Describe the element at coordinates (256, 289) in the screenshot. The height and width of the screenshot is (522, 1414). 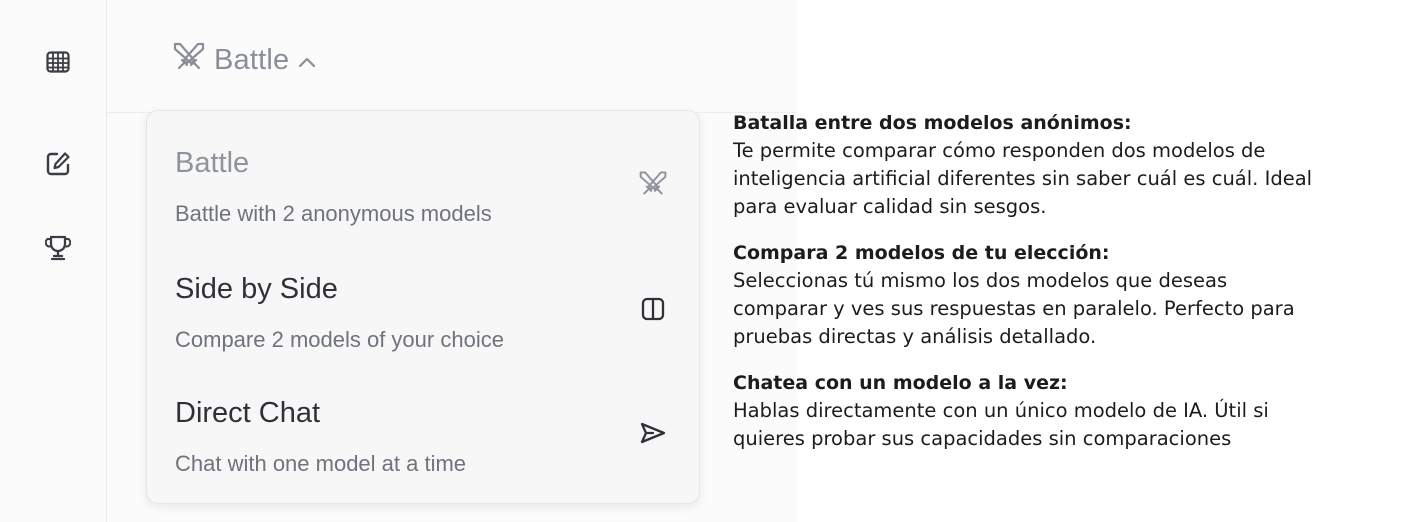
I see `mode-option-title: Side by Side` at that location.